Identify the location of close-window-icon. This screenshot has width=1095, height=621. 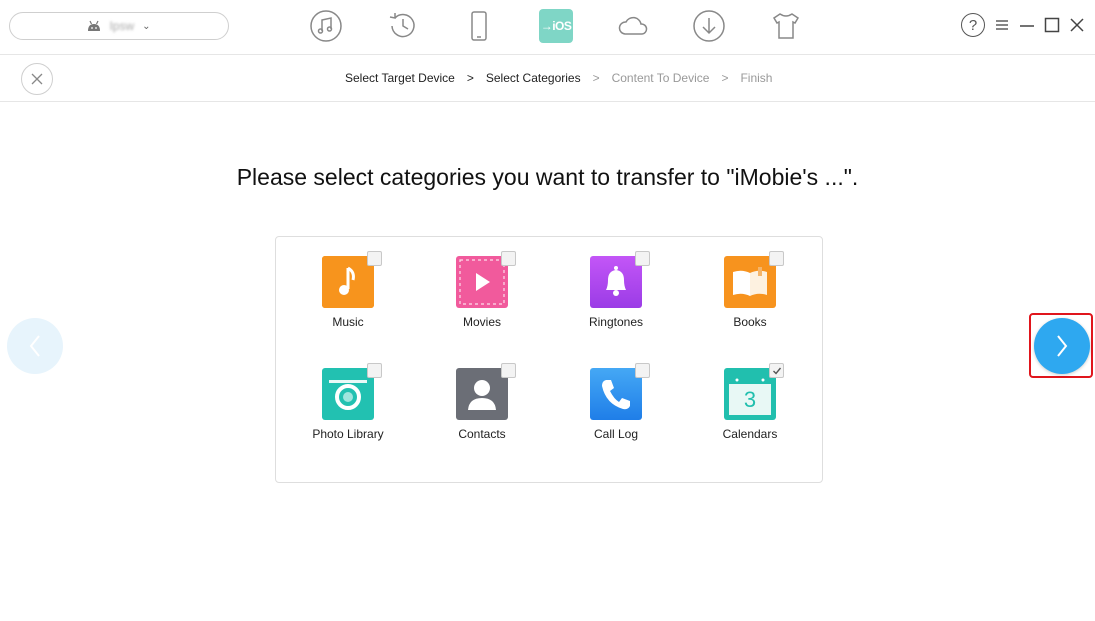
(1077, 25).